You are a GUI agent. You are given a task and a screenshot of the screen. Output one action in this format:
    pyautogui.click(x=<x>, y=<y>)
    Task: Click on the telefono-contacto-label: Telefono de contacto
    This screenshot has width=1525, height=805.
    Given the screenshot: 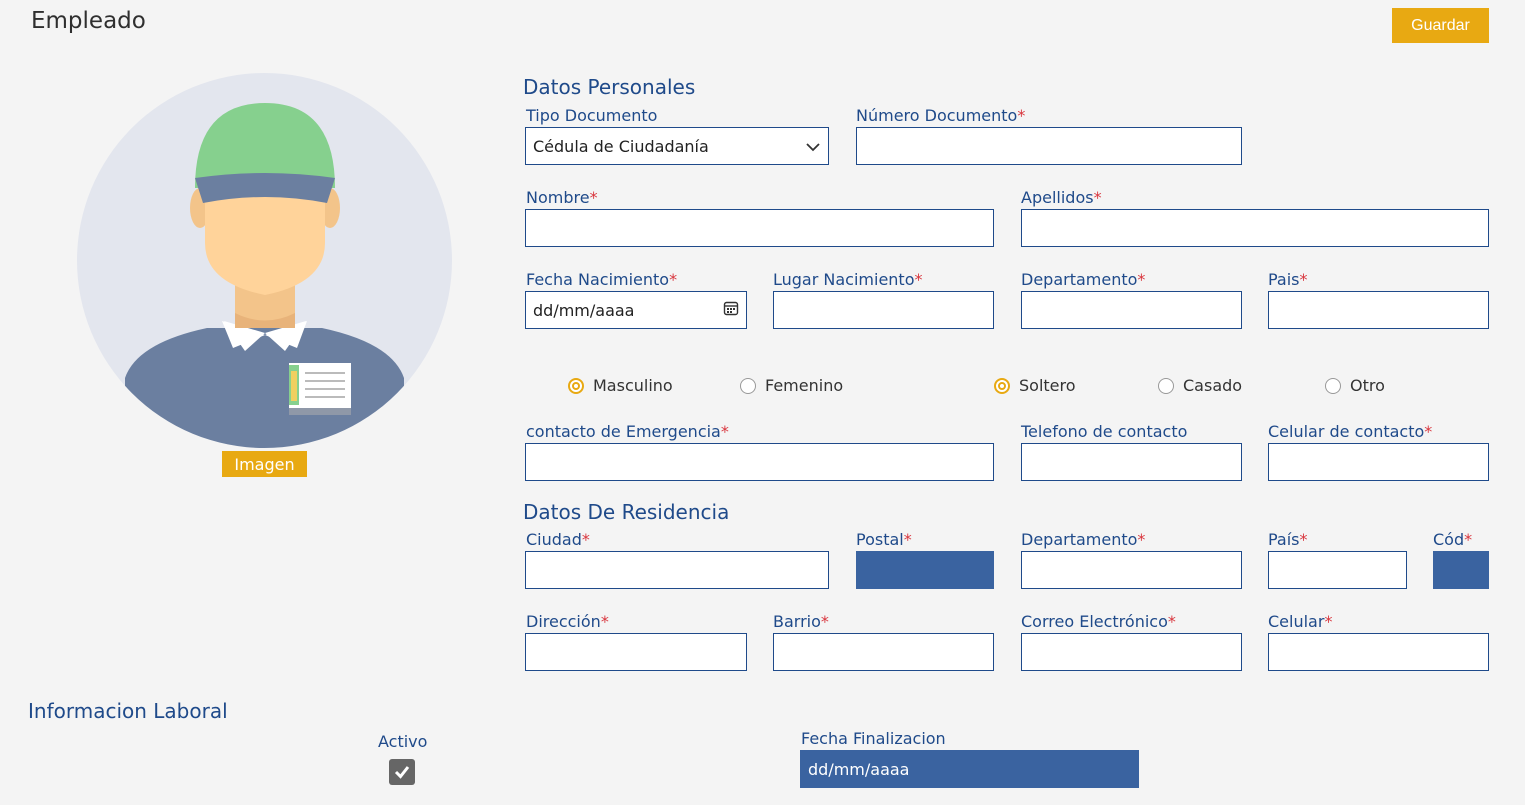 What is the action you would take?
    pyautogui.click(x=1104, y=431)
    